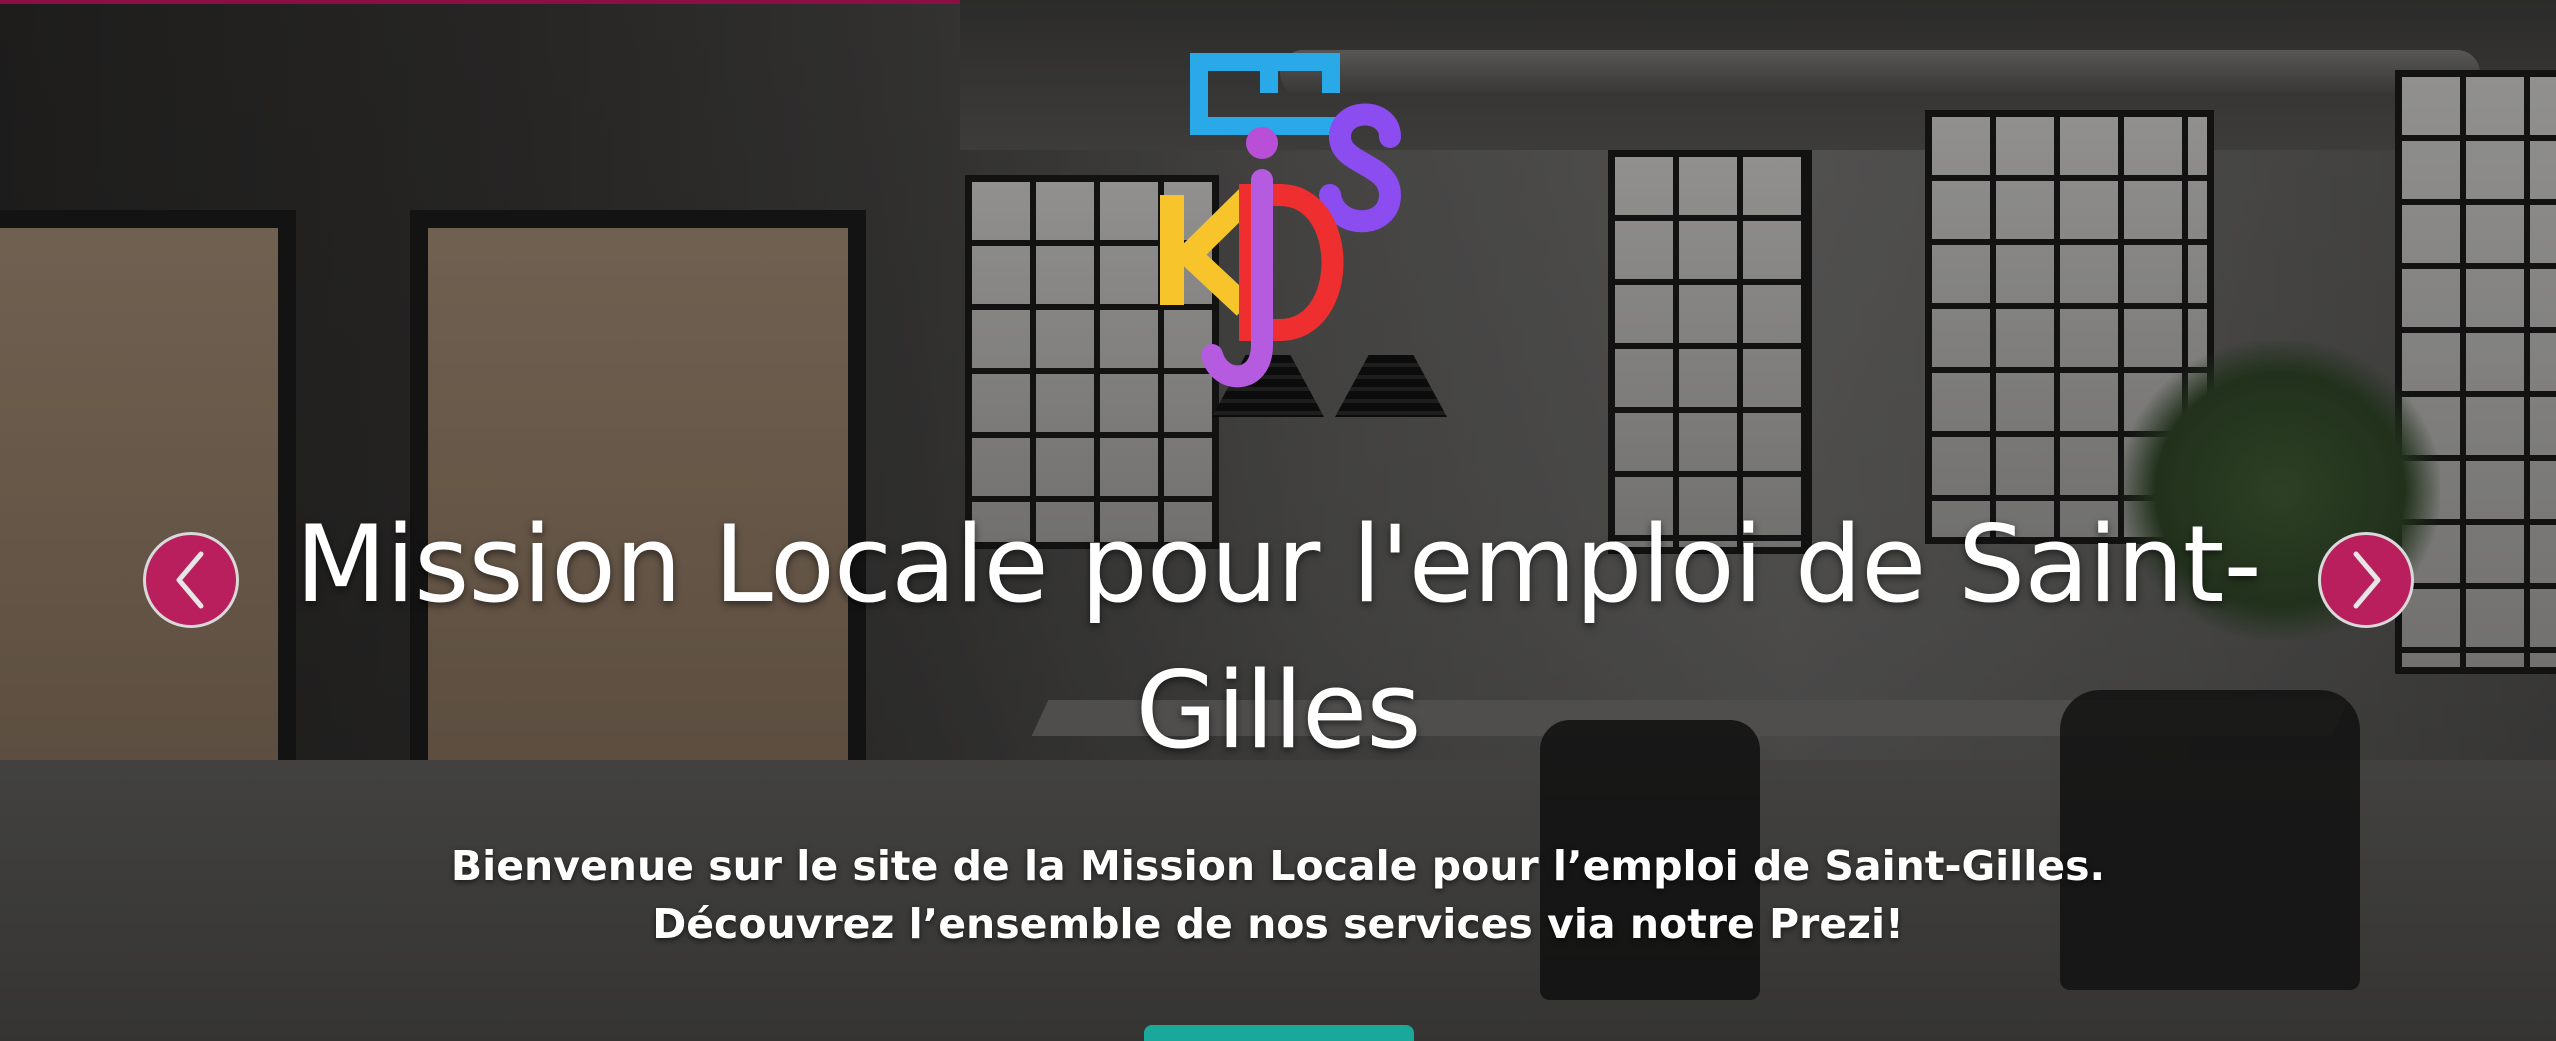  Describe the element at coordinates (1265, 94) in the screenshot. I see `logo-letter-e` at that location.